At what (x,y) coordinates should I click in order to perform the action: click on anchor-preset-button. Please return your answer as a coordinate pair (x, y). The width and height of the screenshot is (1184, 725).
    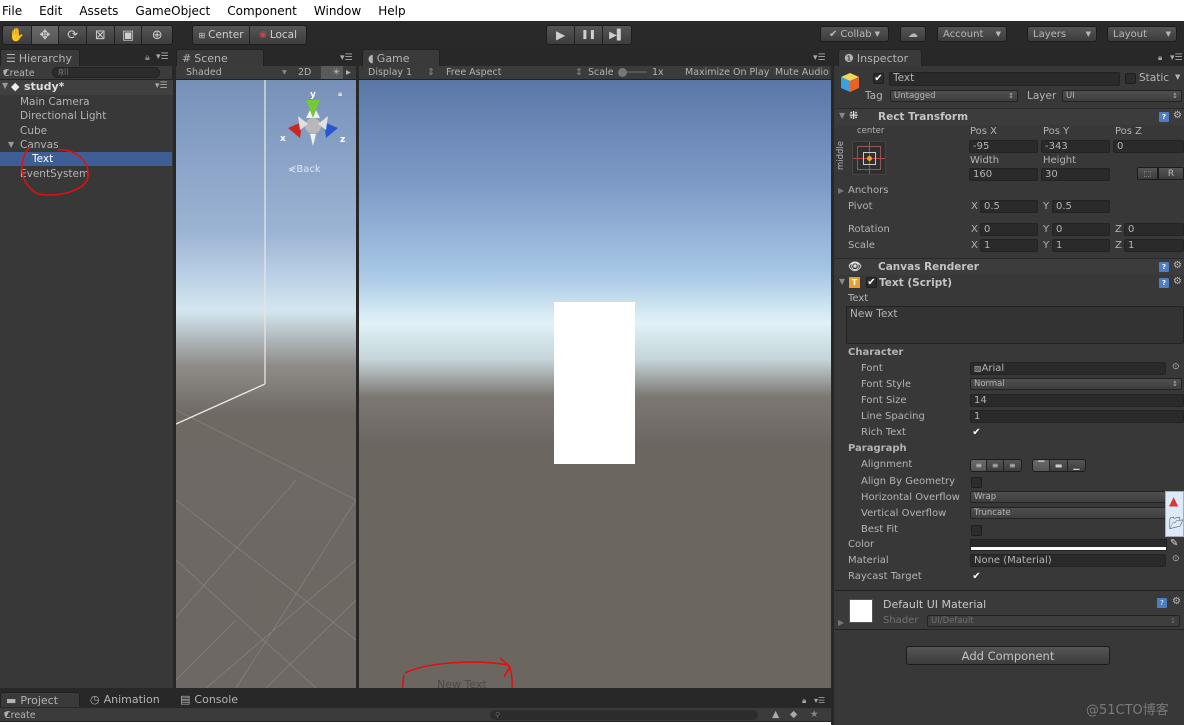
    Looking at the image, I should click on (869, 158).